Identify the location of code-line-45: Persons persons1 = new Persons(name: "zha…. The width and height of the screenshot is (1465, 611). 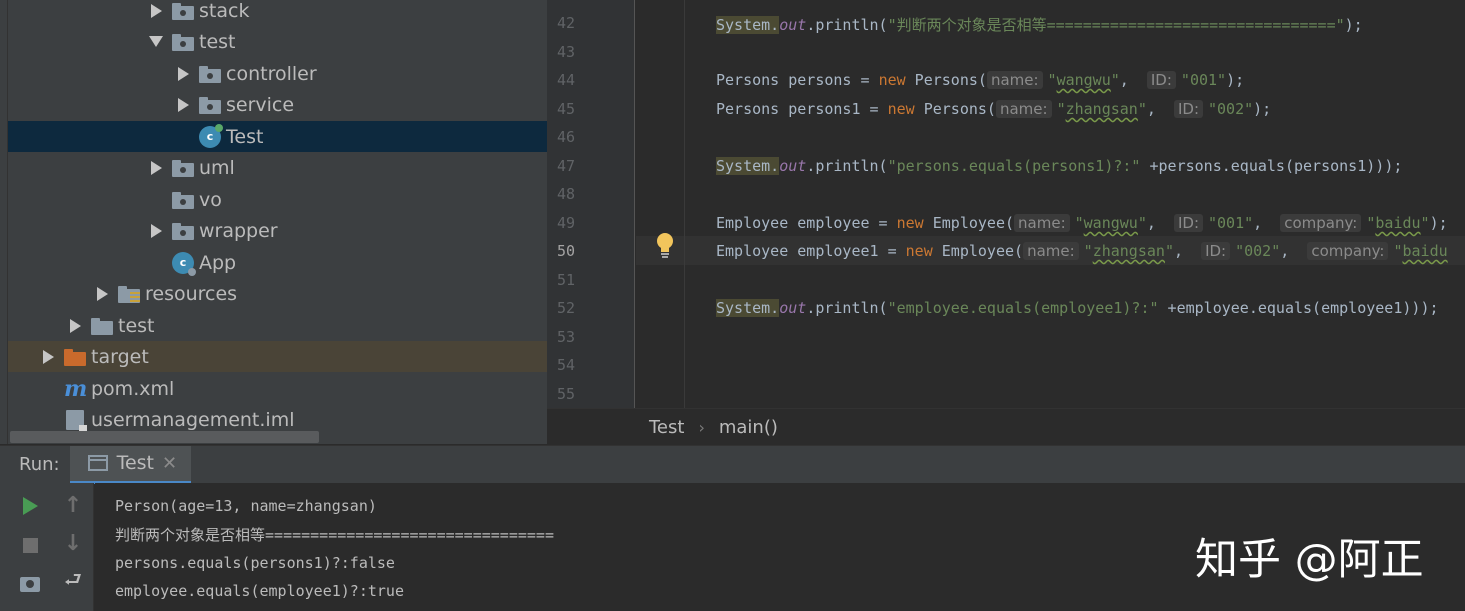
(993, 109).